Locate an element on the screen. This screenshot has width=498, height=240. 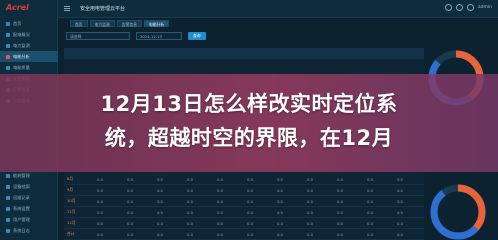
fullscreen-icon is located at coordinates (448, 7).